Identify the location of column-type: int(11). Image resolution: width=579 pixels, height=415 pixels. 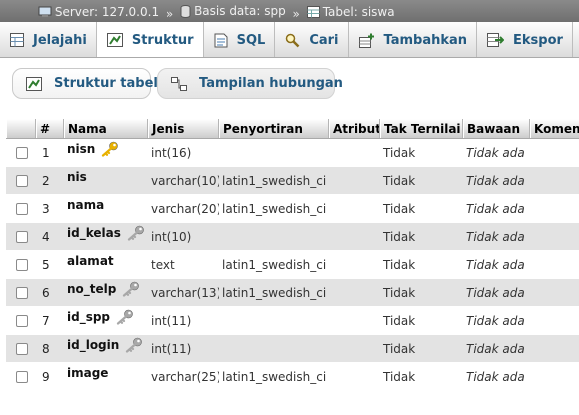
(171, 320).